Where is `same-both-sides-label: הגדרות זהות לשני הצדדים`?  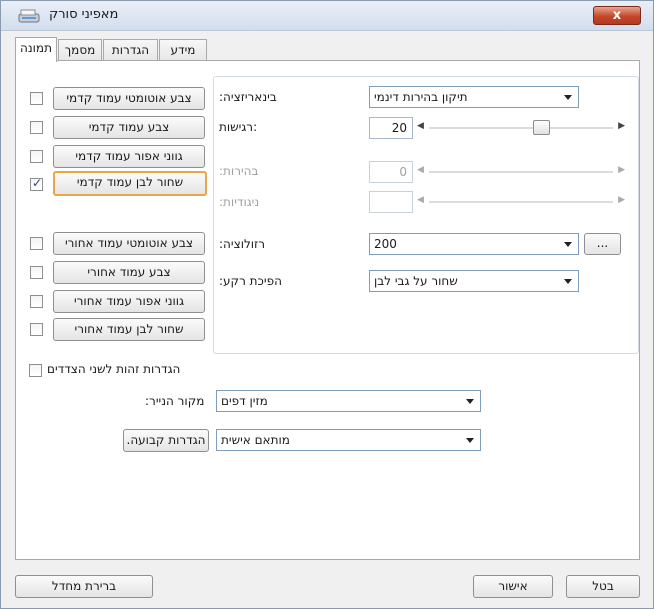
same-both-sides-label: הגדרות זהות לשני הצדדים is located at coordinates (114, 369).